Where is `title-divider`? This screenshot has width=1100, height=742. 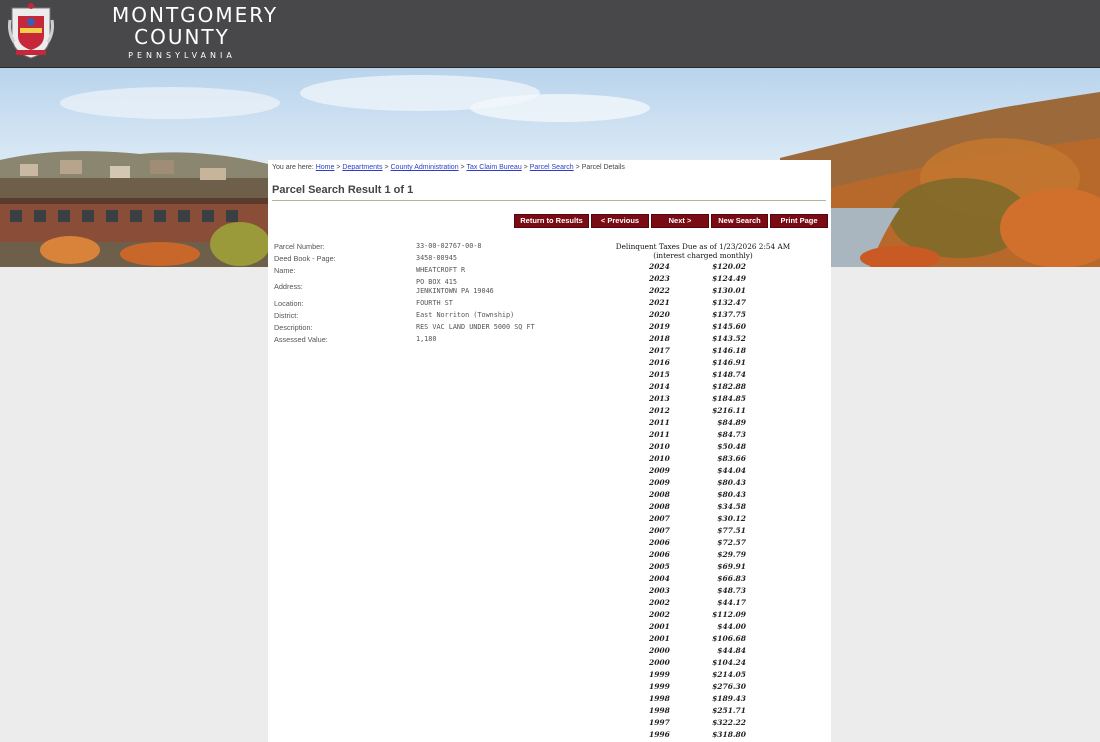
title-divider is located at coordinates (549, 200).